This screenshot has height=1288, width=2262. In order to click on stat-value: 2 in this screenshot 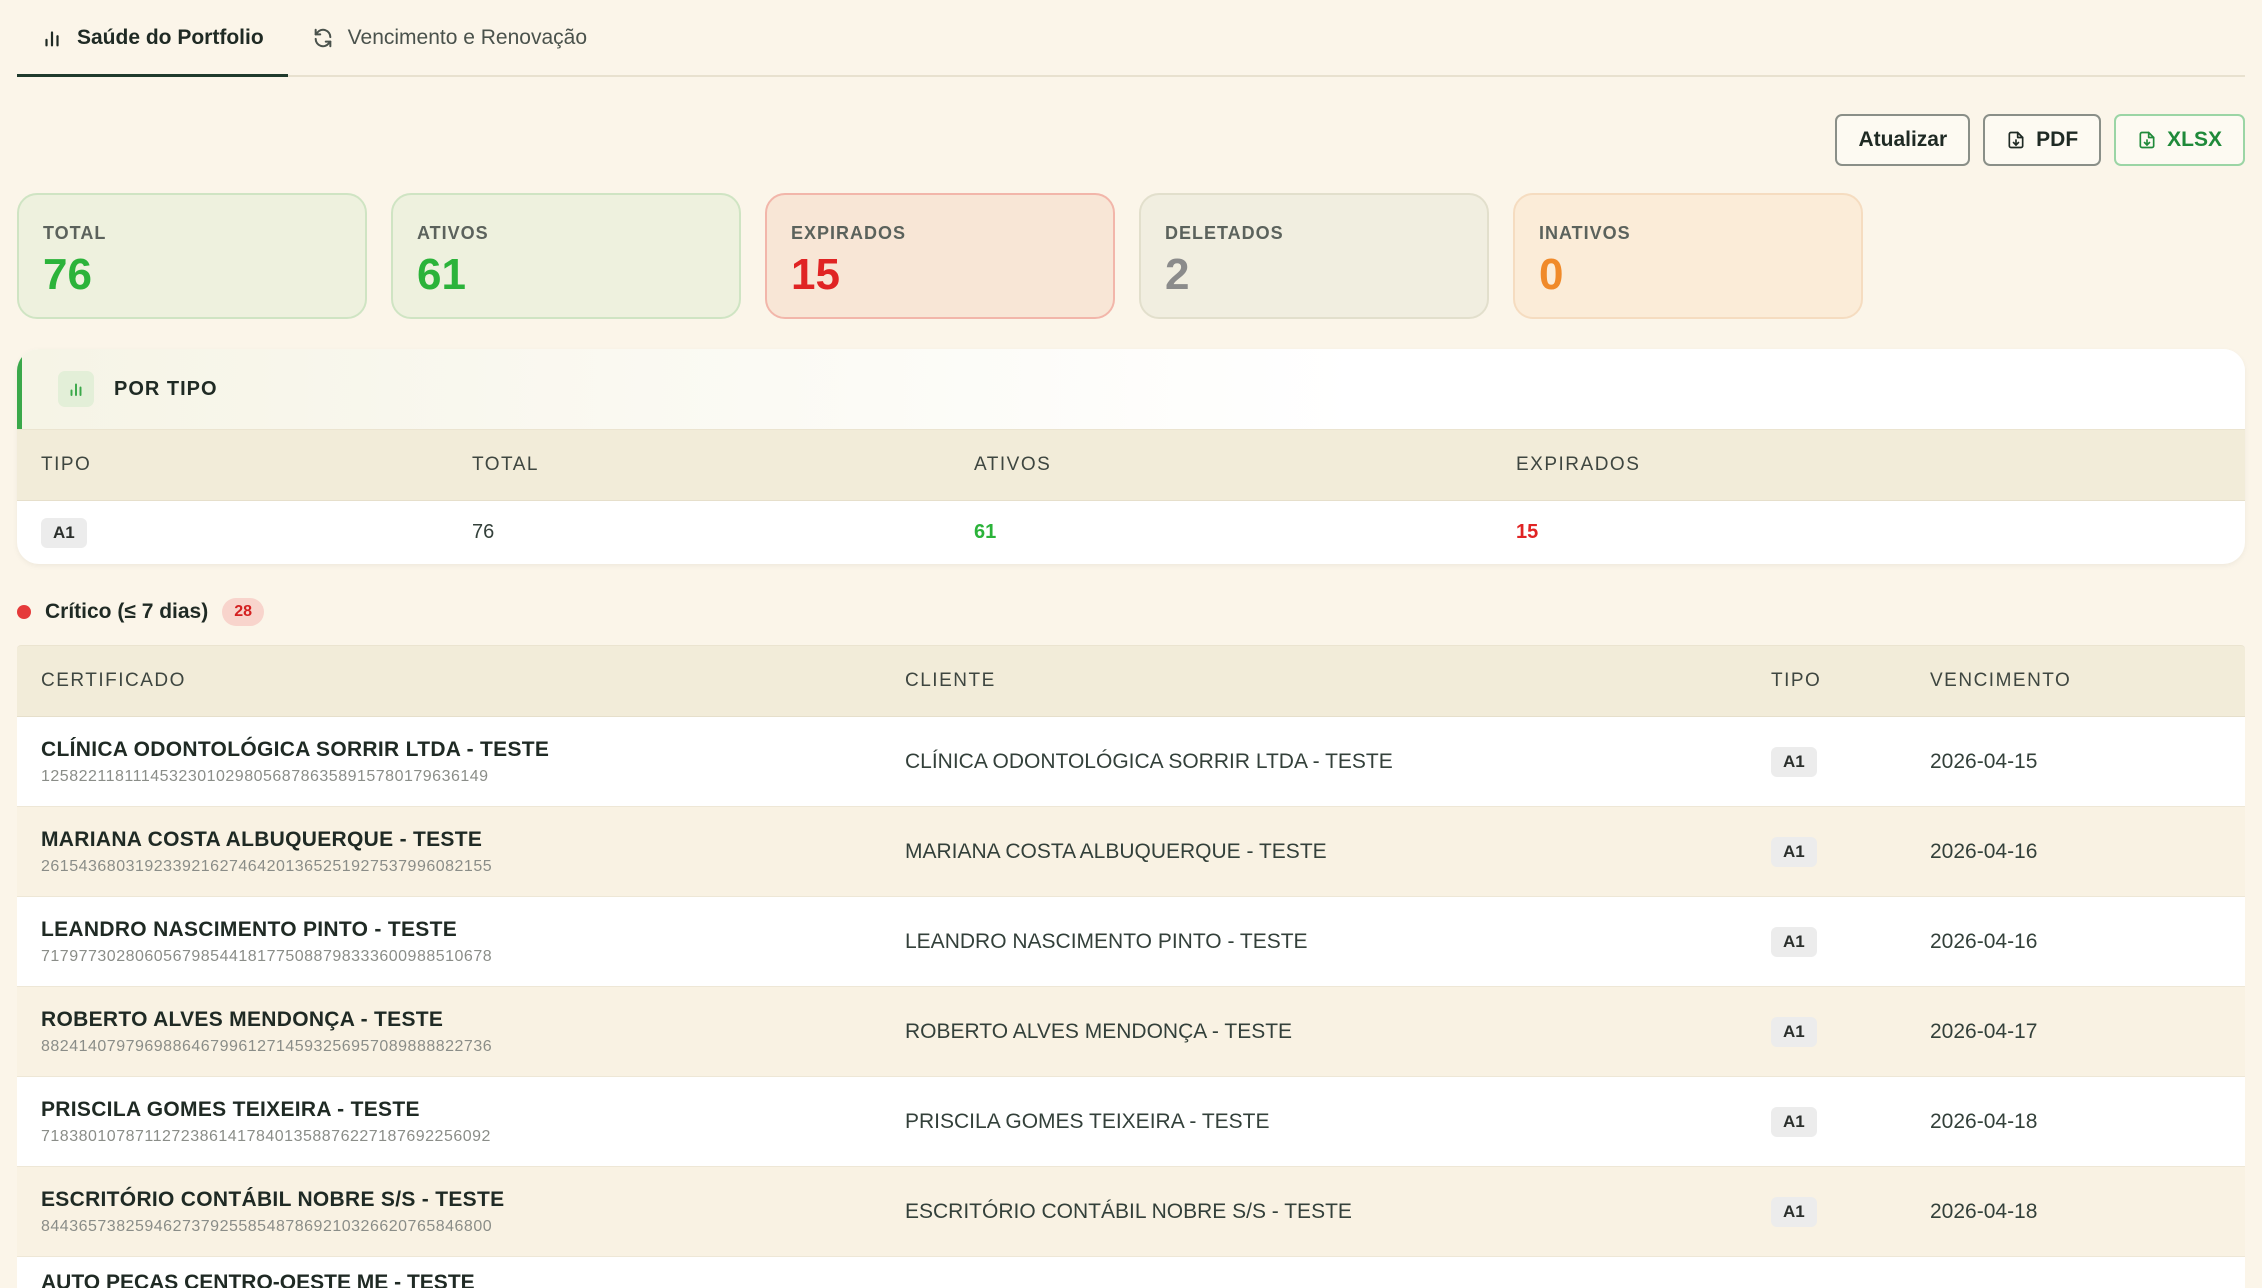, I will do `click(1177, 274)`.